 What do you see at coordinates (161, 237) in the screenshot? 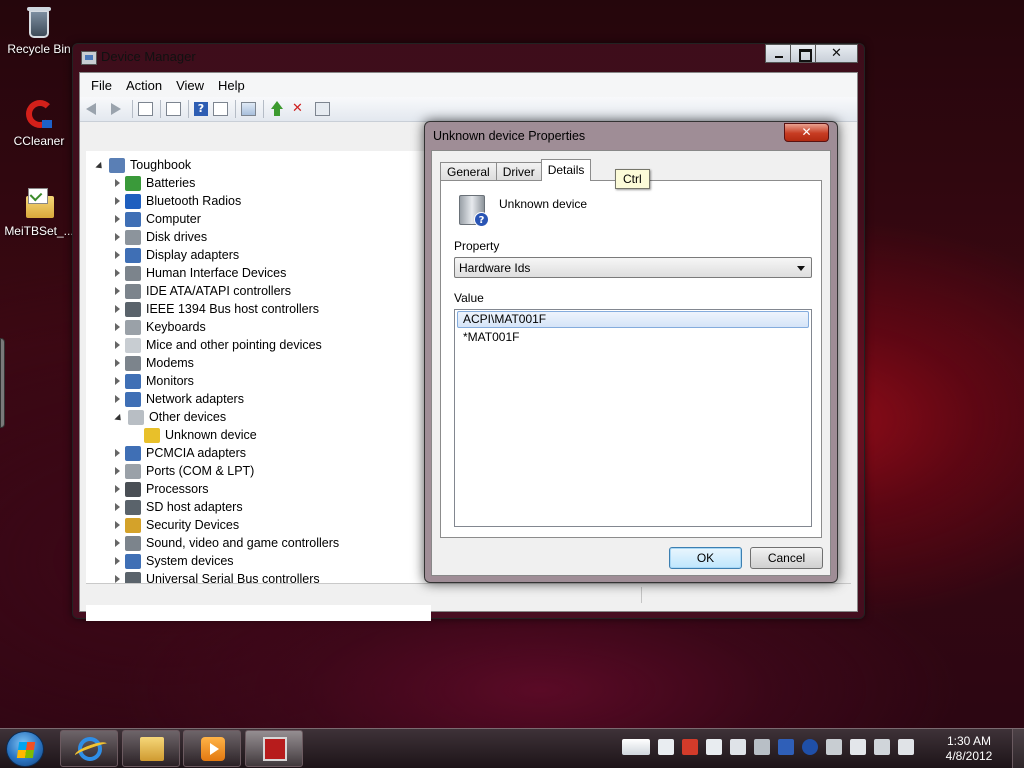
I see `tree-item: Disk drives` at bounding box center [161, 237].